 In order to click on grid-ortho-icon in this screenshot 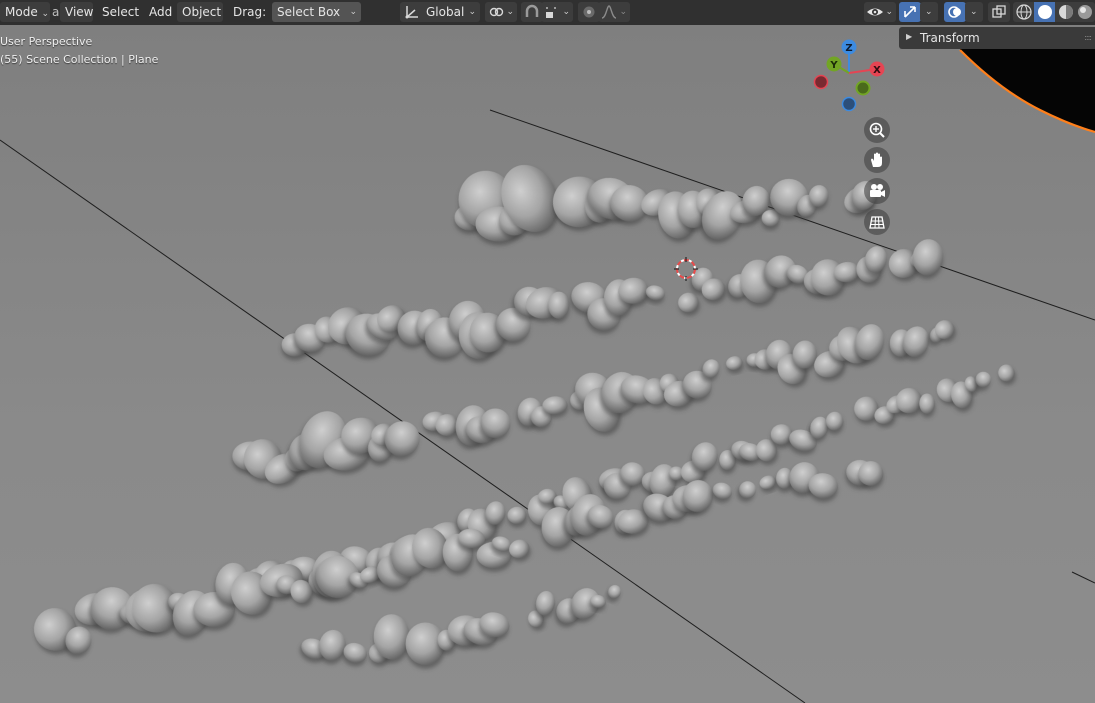, I will do `click(877, 222)`.